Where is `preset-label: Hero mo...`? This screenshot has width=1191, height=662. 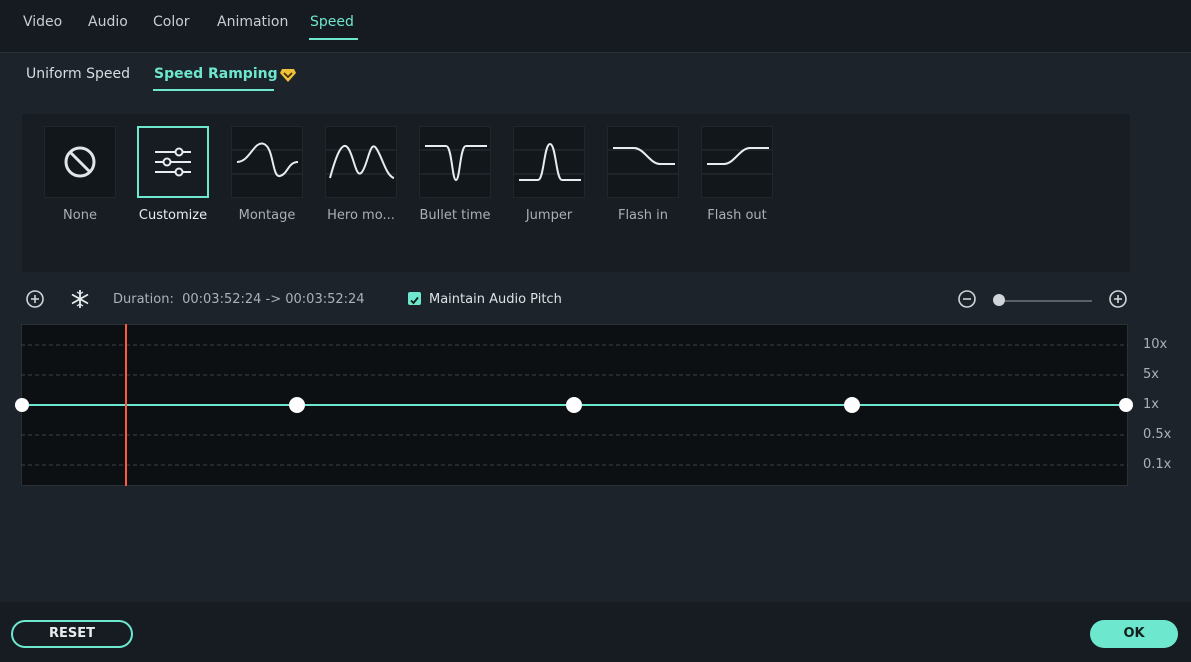 preset-label: Hero mo... is located at coordinates (361, 215).